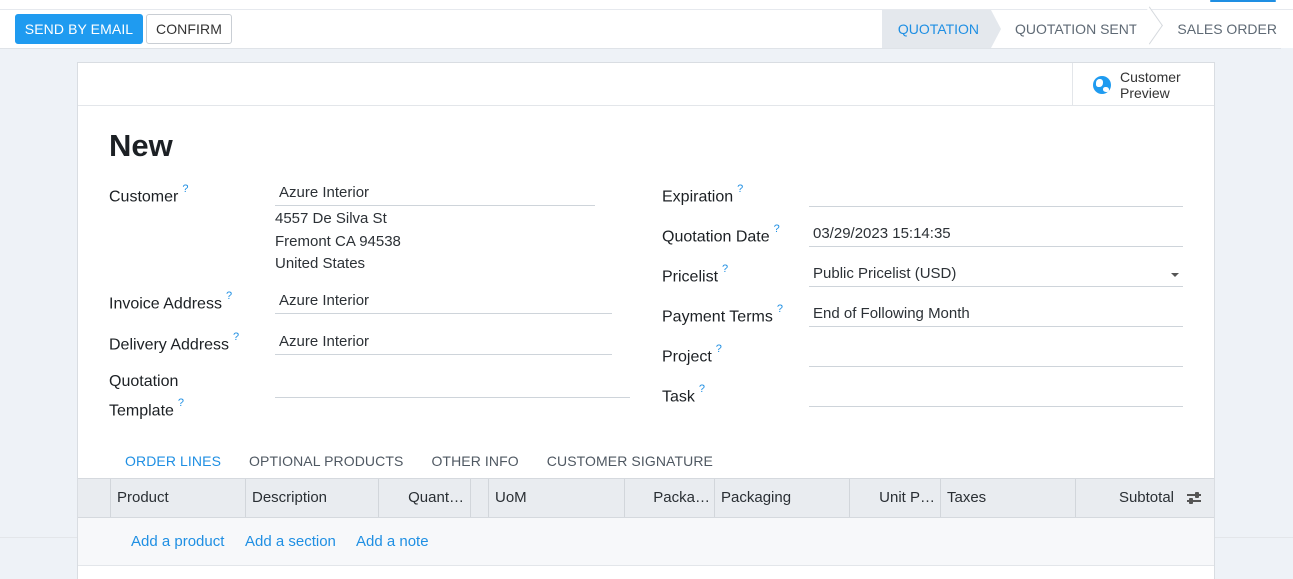 The width and height of the screenshot is (1293, 579). What do you see at coordinates (941, 29) in the screenshot?
I see `stage-quotation: QUOTATION` at bounding box center [941, 29].